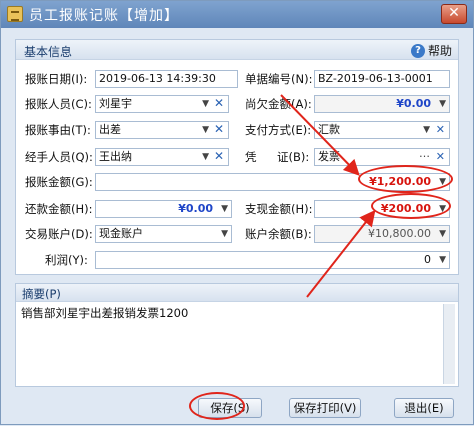 Image resolution: width=474 pixels, height=426 pixels. Describe the element at coordinates (110, 129) in the screenshot. I see `reason-value: 出差` at that location.